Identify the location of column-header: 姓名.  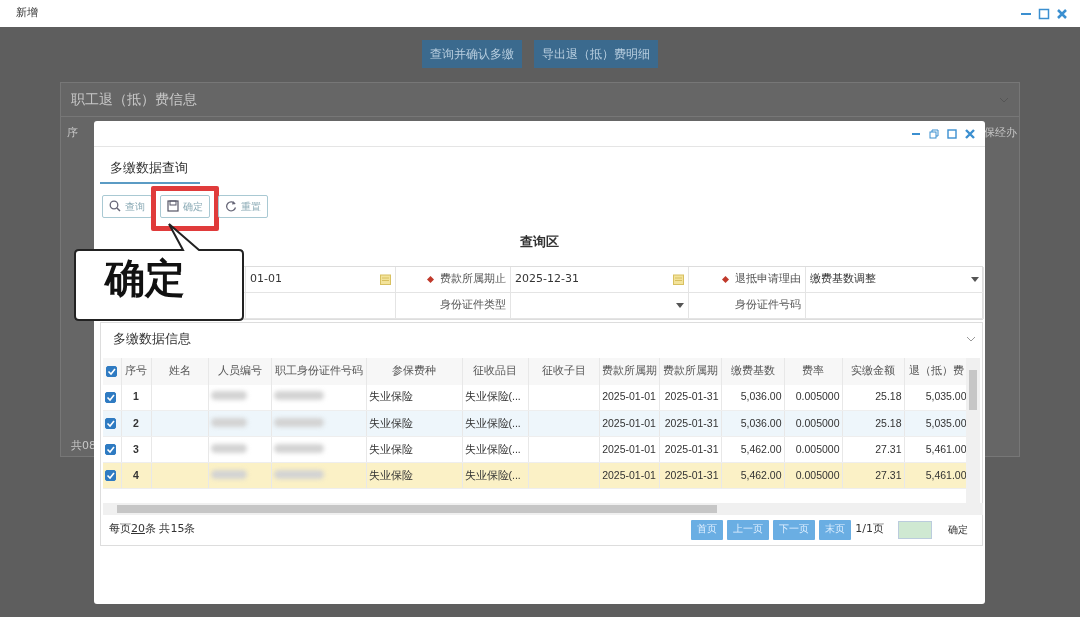
(179, 370).